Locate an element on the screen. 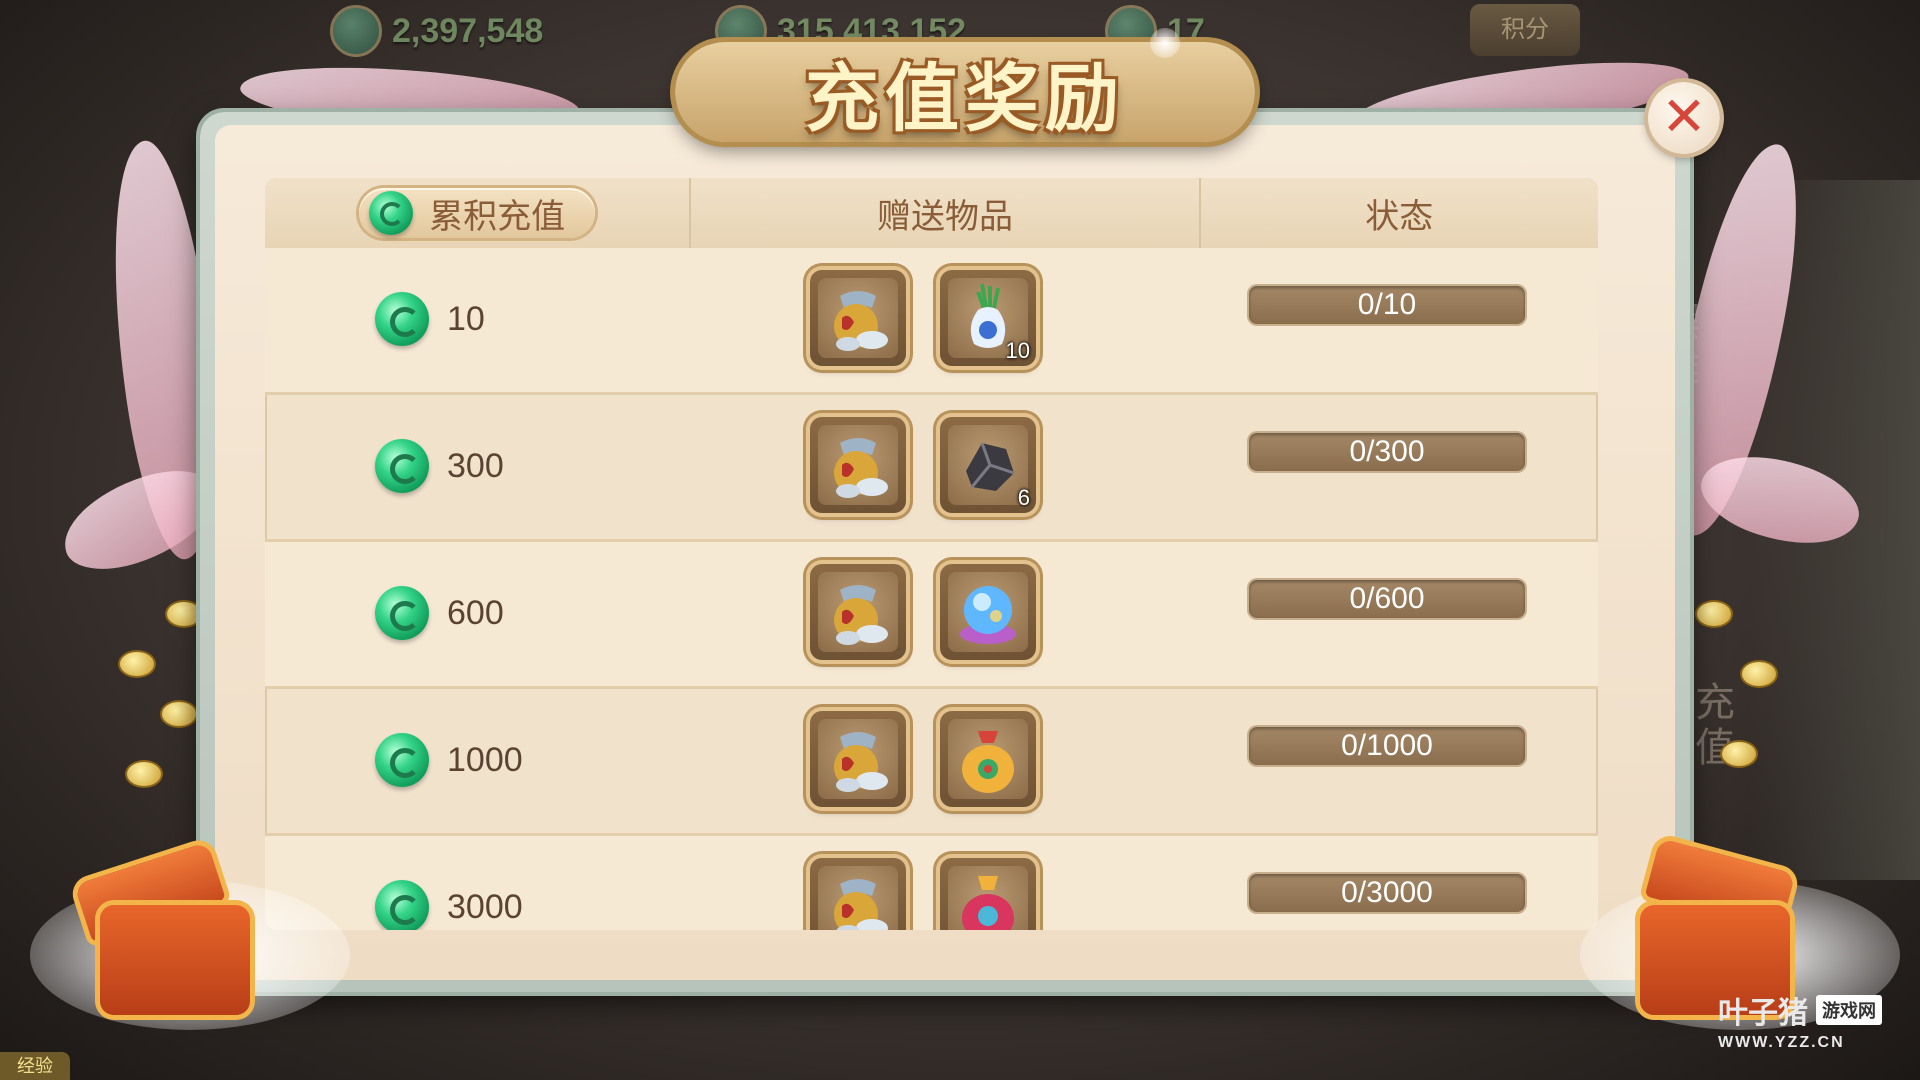 Image resolution: width=1920 pixels, height=1080 pixels. watermark-brand: 叶子猪 is located at coordinates (1763, 1013).